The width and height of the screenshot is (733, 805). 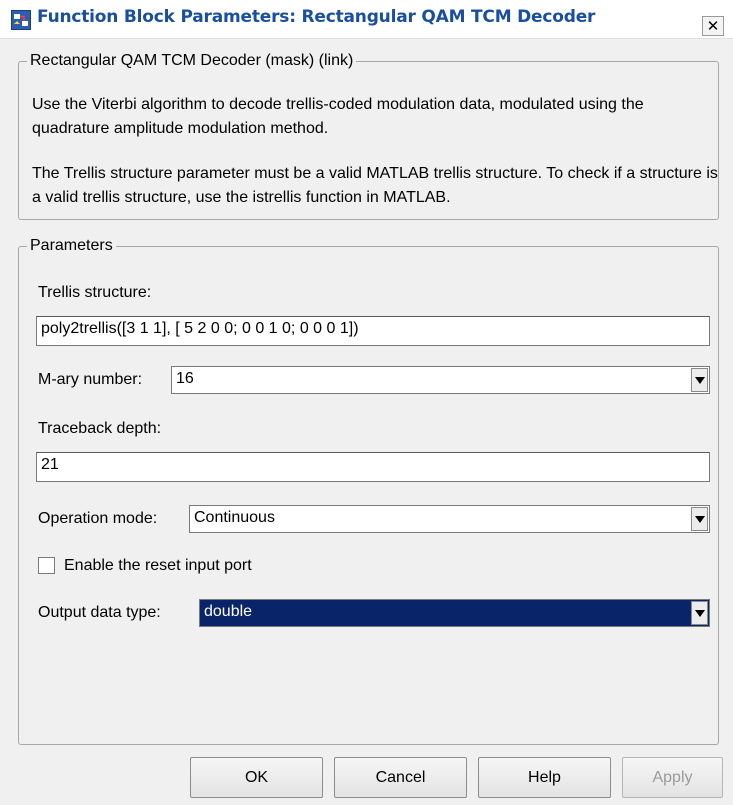 I want to click on close-icon: ✕, so click(x=713, y=25).